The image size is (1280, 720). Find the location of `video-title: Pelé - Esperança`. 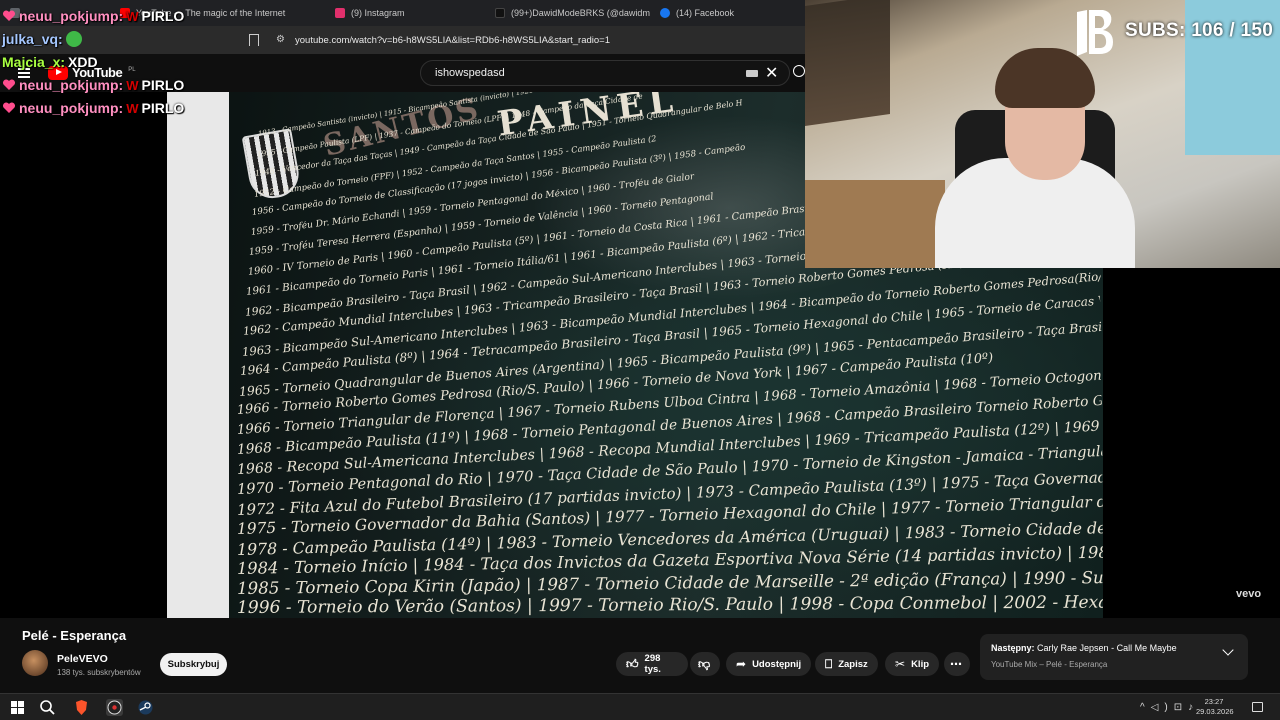

video-title: Pelé - Esperança is located at coordinates (74, 635).